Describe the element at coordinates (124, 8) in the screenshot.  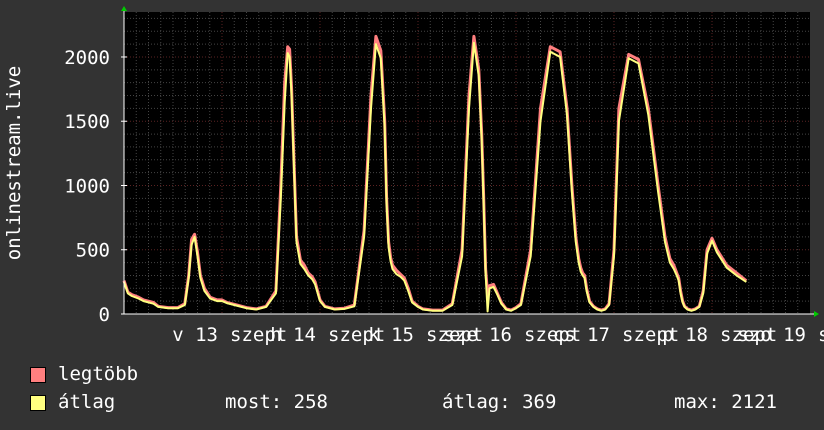
I see `y-axis-arrow` at that location.